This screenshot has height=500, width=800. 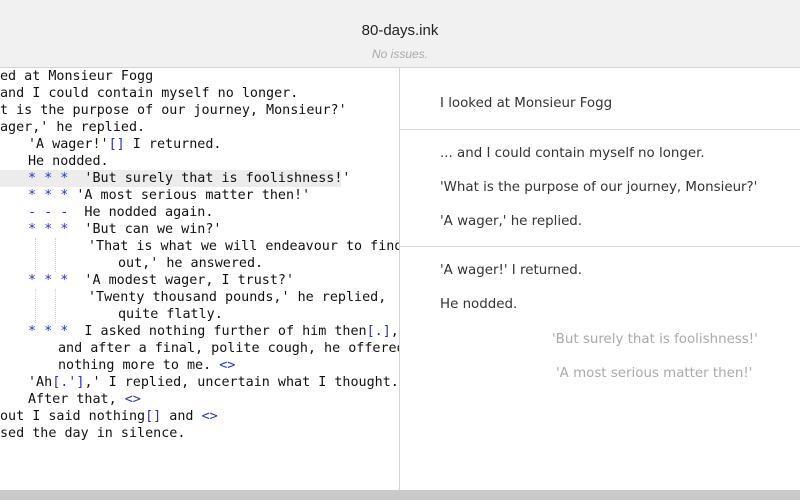 What do you see at coordinates (73, 416) in the screenshot?
I see `line-text: out I said nothing` at bounding box center [73, 416].